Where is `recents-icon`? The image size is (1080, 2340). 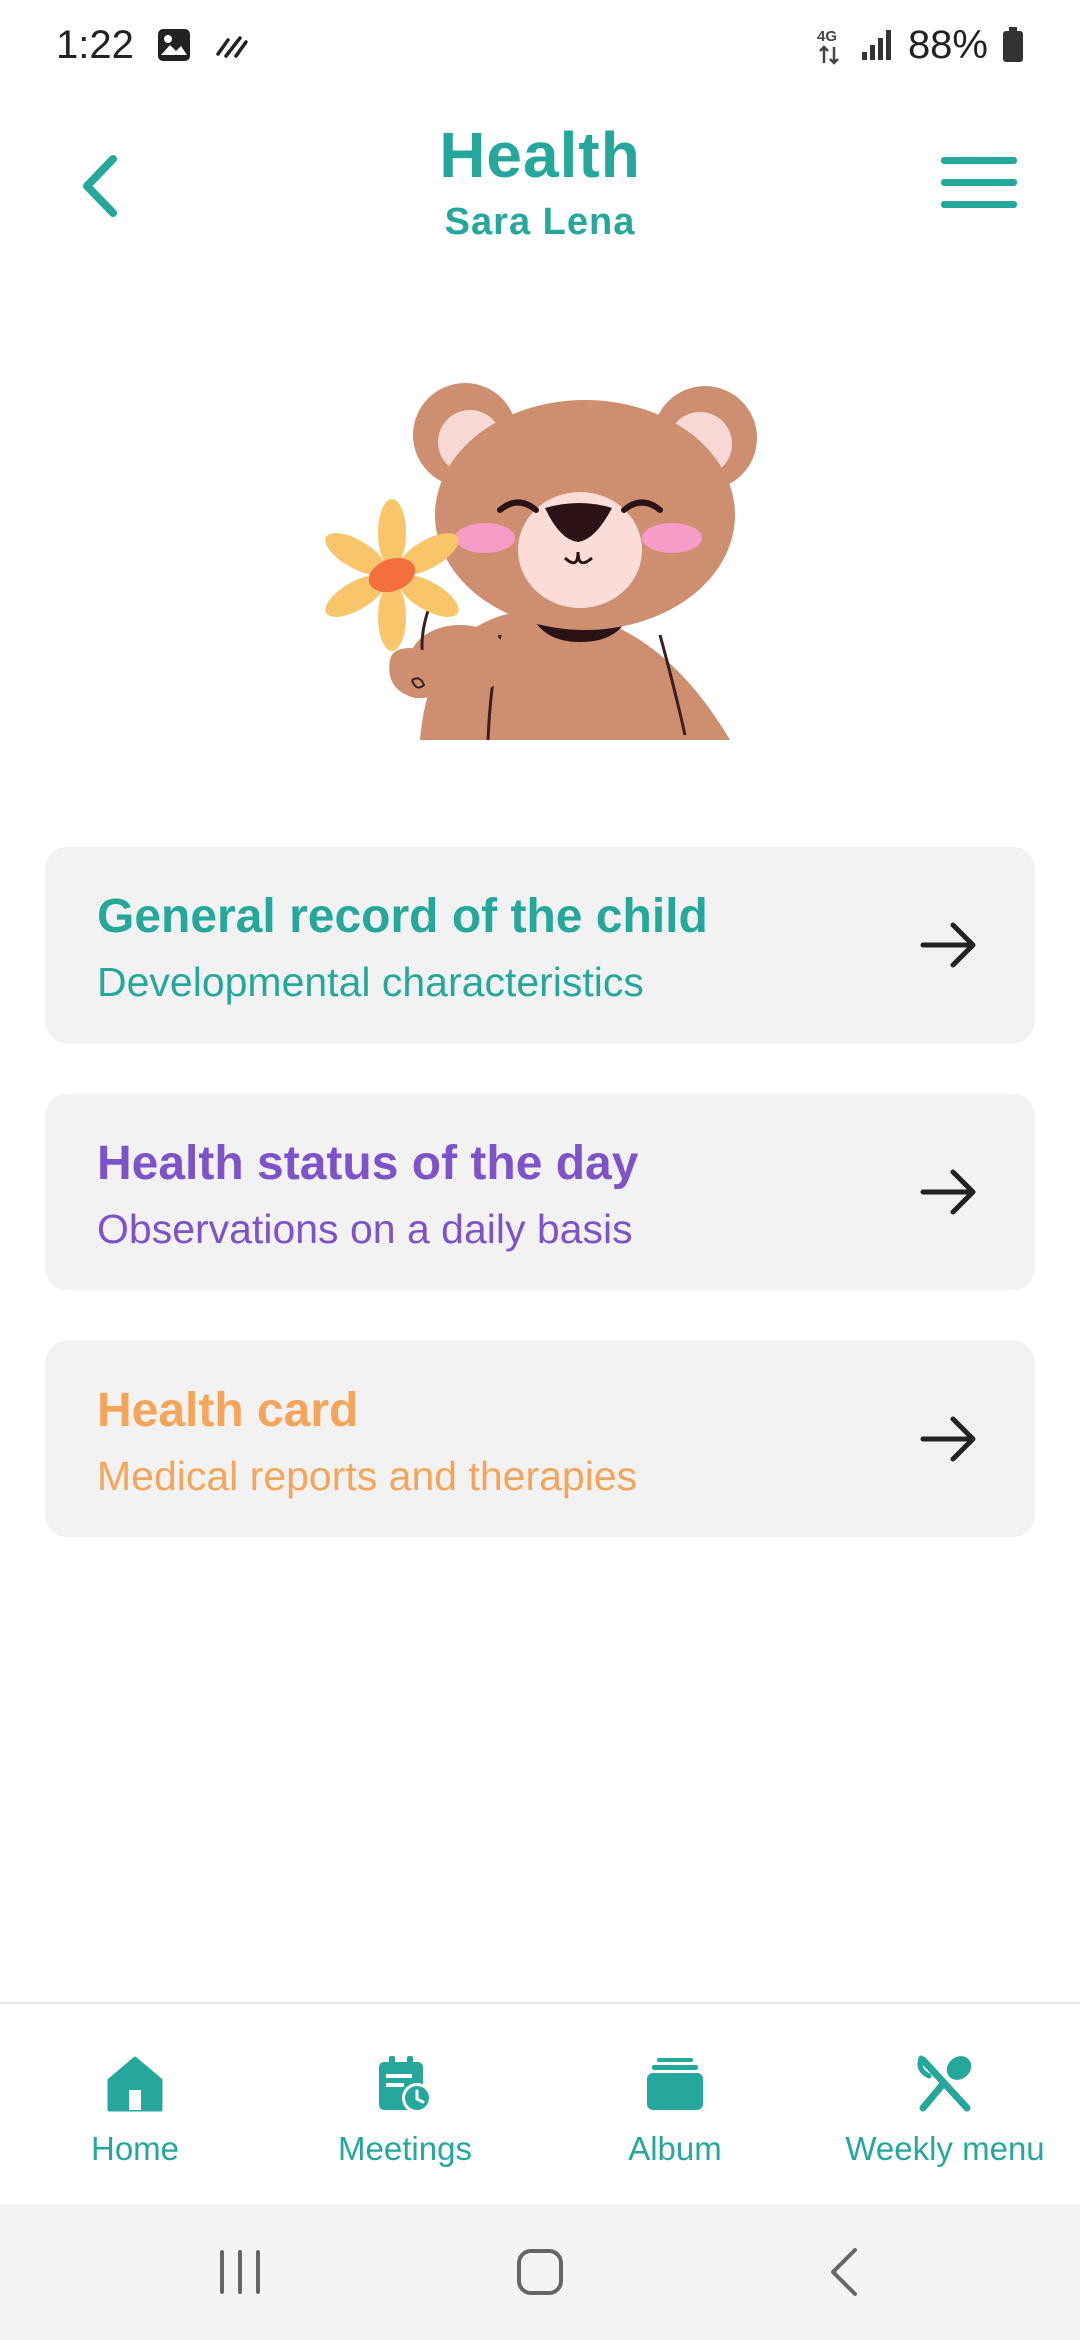 recents-icon is located at coordinates (240, 2272).